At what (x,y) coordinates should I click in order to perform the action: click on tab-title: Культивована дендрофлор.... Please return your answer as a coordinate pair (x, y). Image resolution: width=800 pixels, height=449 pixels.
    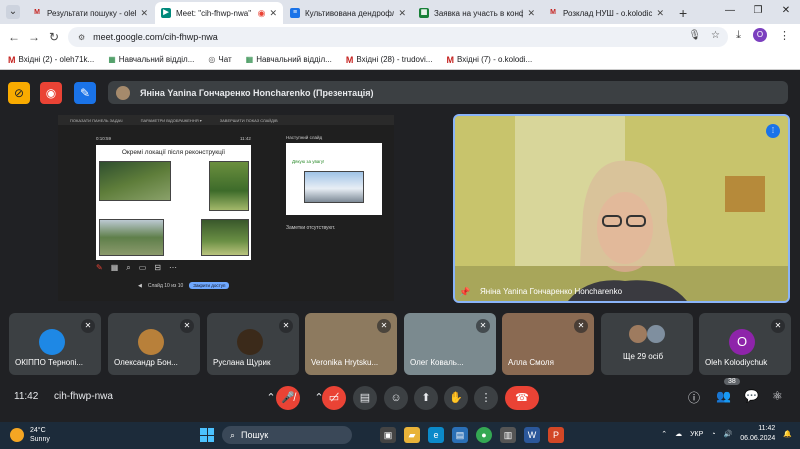
    Looking at the image, I should click on (350, 13).